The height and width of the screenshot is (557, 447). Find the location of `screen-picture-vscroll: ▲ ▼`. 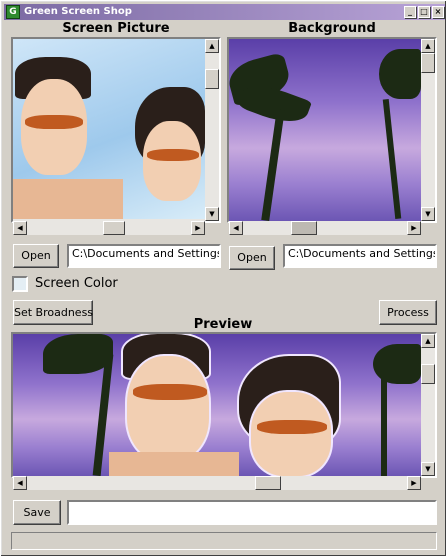

screen-picture-vscroll: ▲ ▼ is located at coordinates (212, 130).